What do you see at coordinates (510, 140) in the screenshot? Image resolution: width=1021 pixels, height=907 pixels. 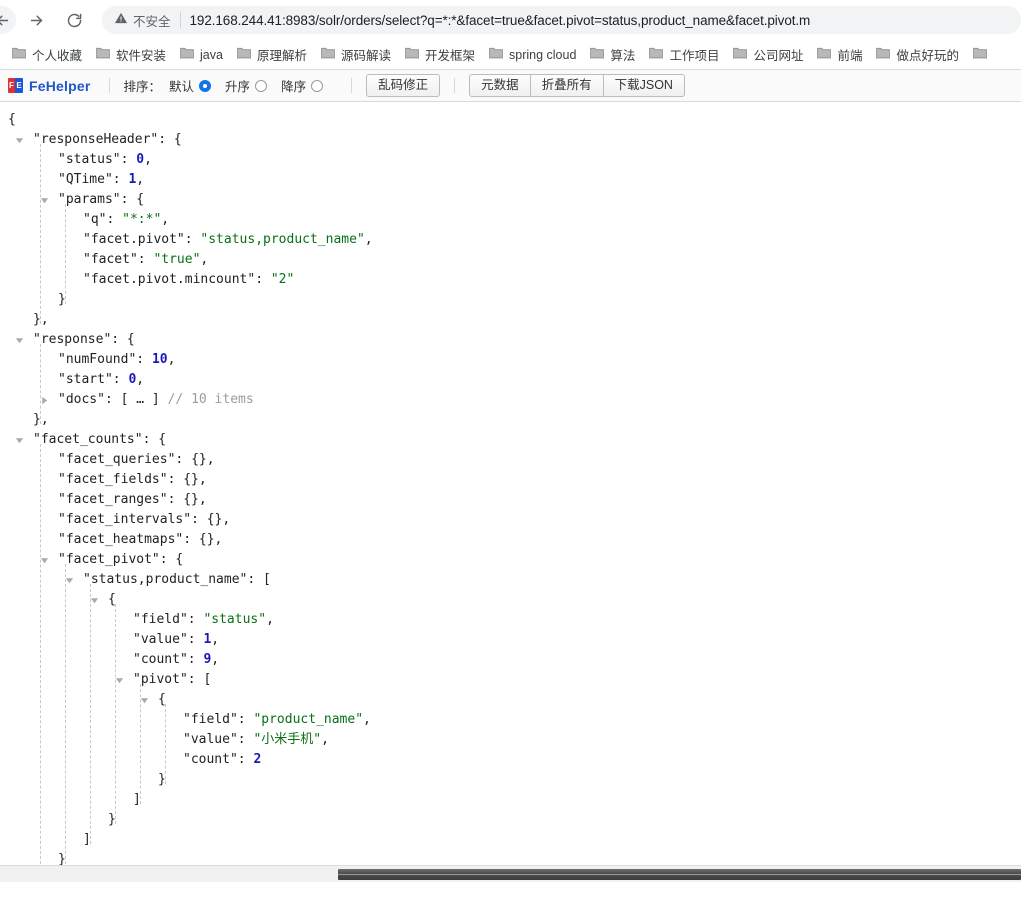 I see `json-line: "responseHeader": {` at bounding box center [510, 140].